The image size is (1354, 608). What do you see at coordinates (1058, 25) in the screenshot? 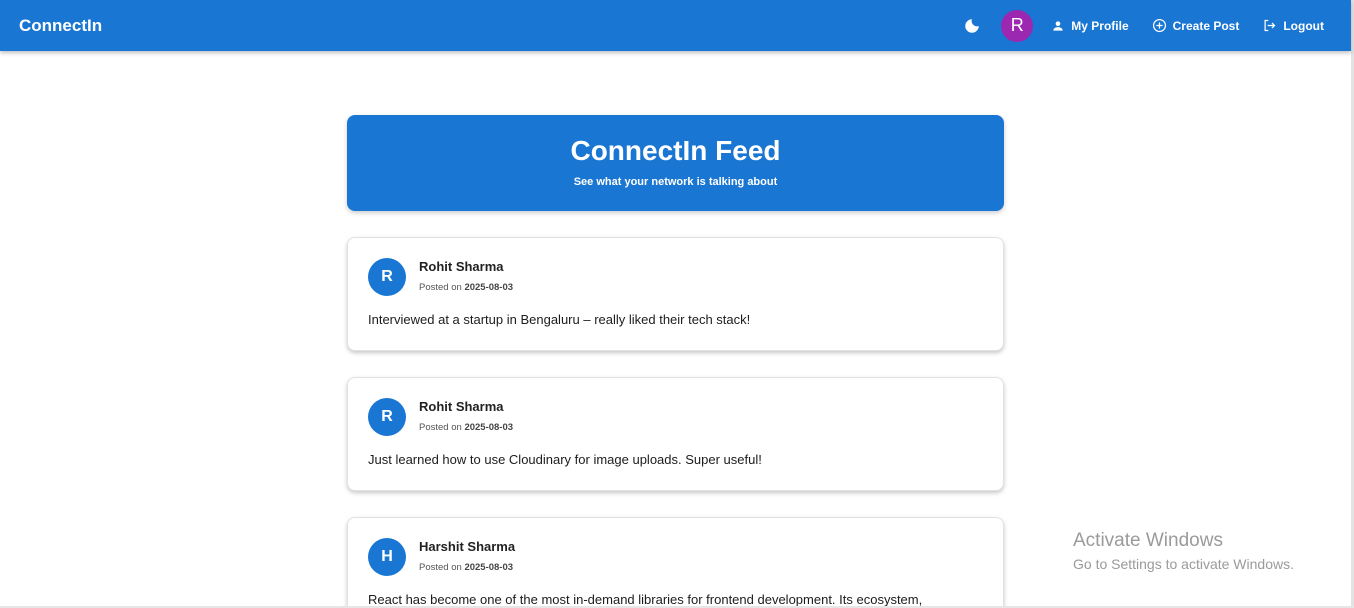
I see `person-icon` at bounding box center [1058, 25].